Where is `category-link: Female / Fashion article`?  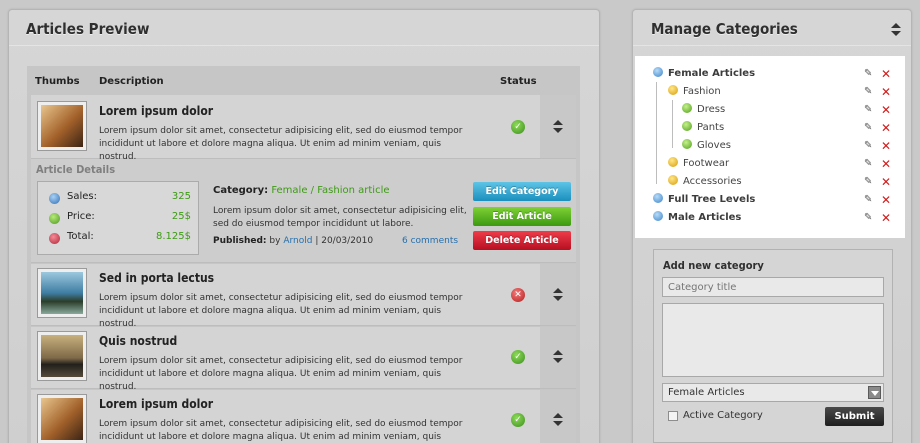
category-link: Female / Fashion article is located at coordinates (330, 190).